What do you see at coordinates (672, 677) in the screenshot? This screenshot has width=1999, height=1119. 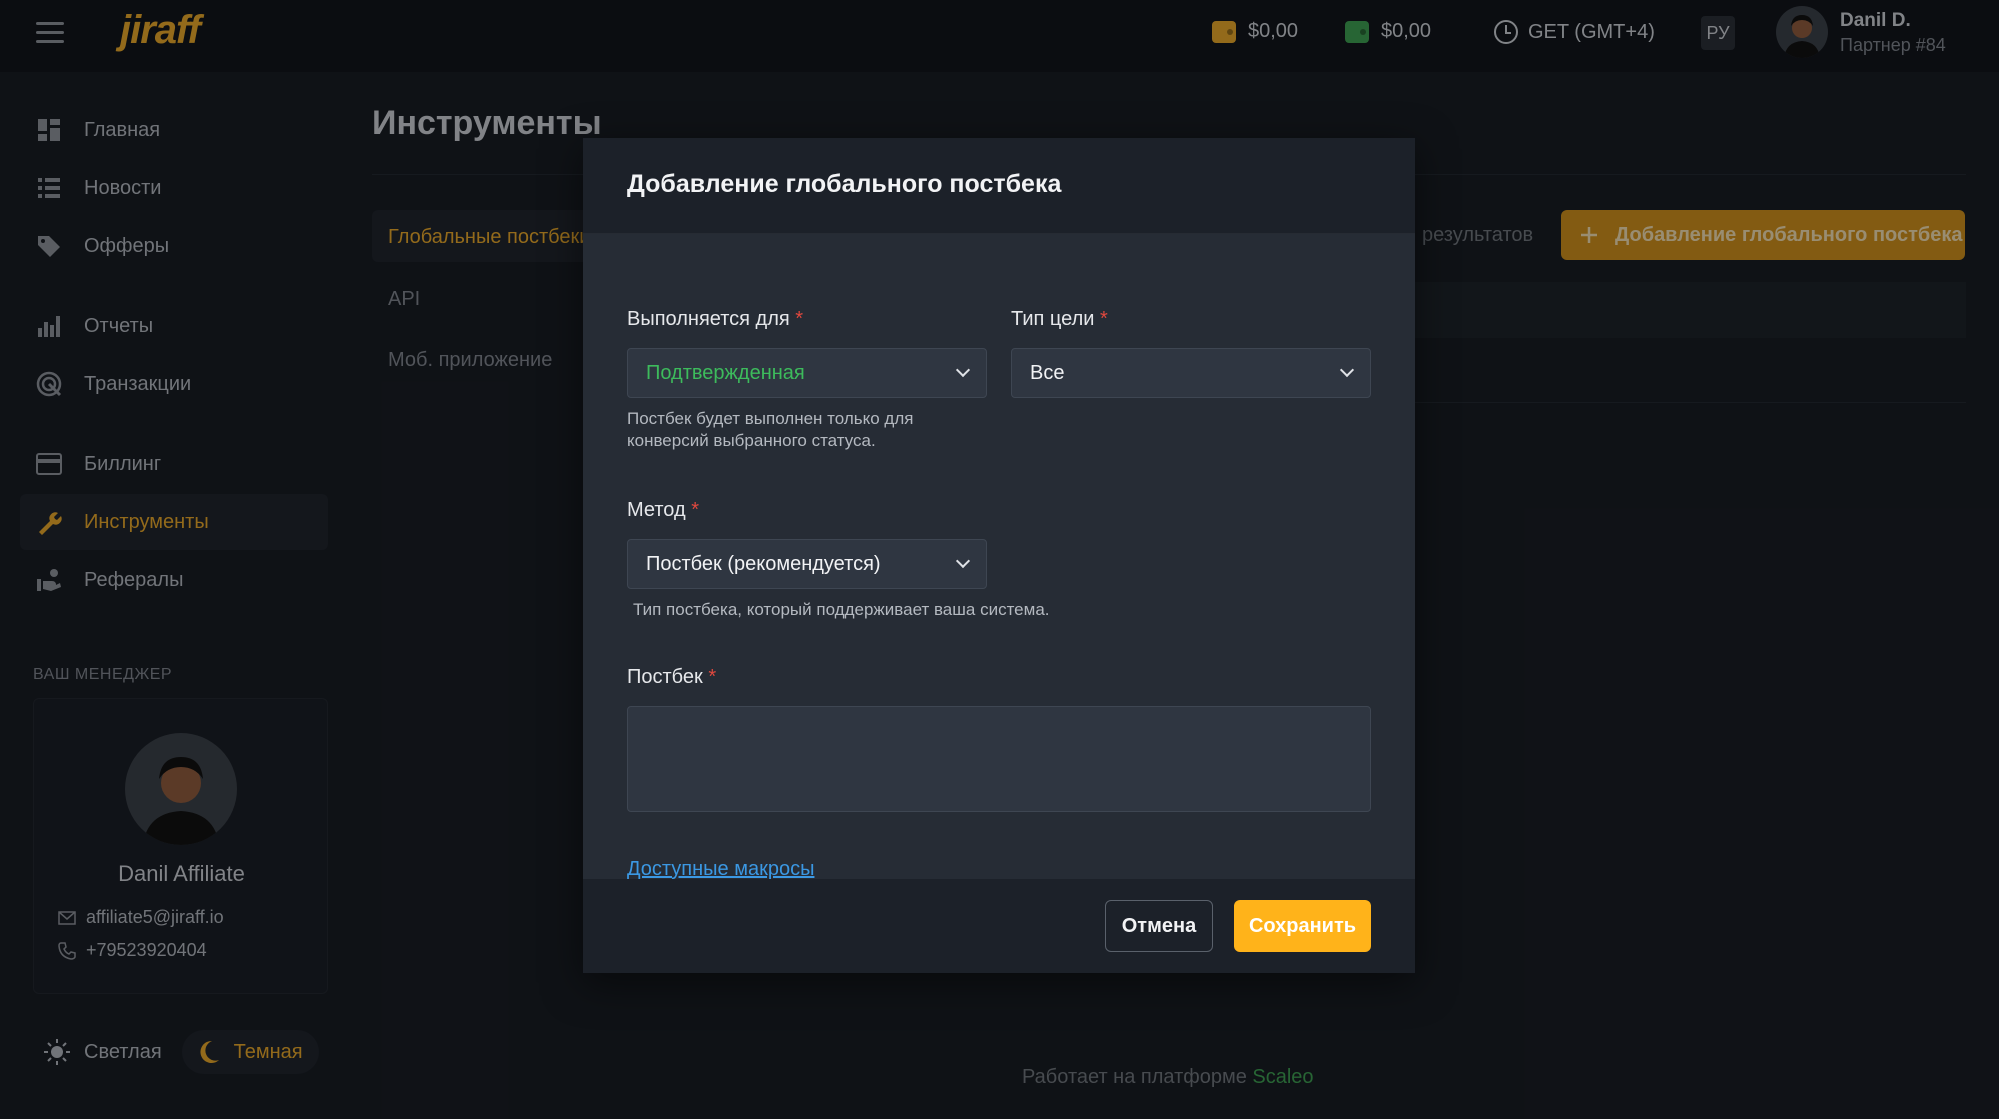 I see `postback-label: Постбек *` at bounding box center [672, 677].